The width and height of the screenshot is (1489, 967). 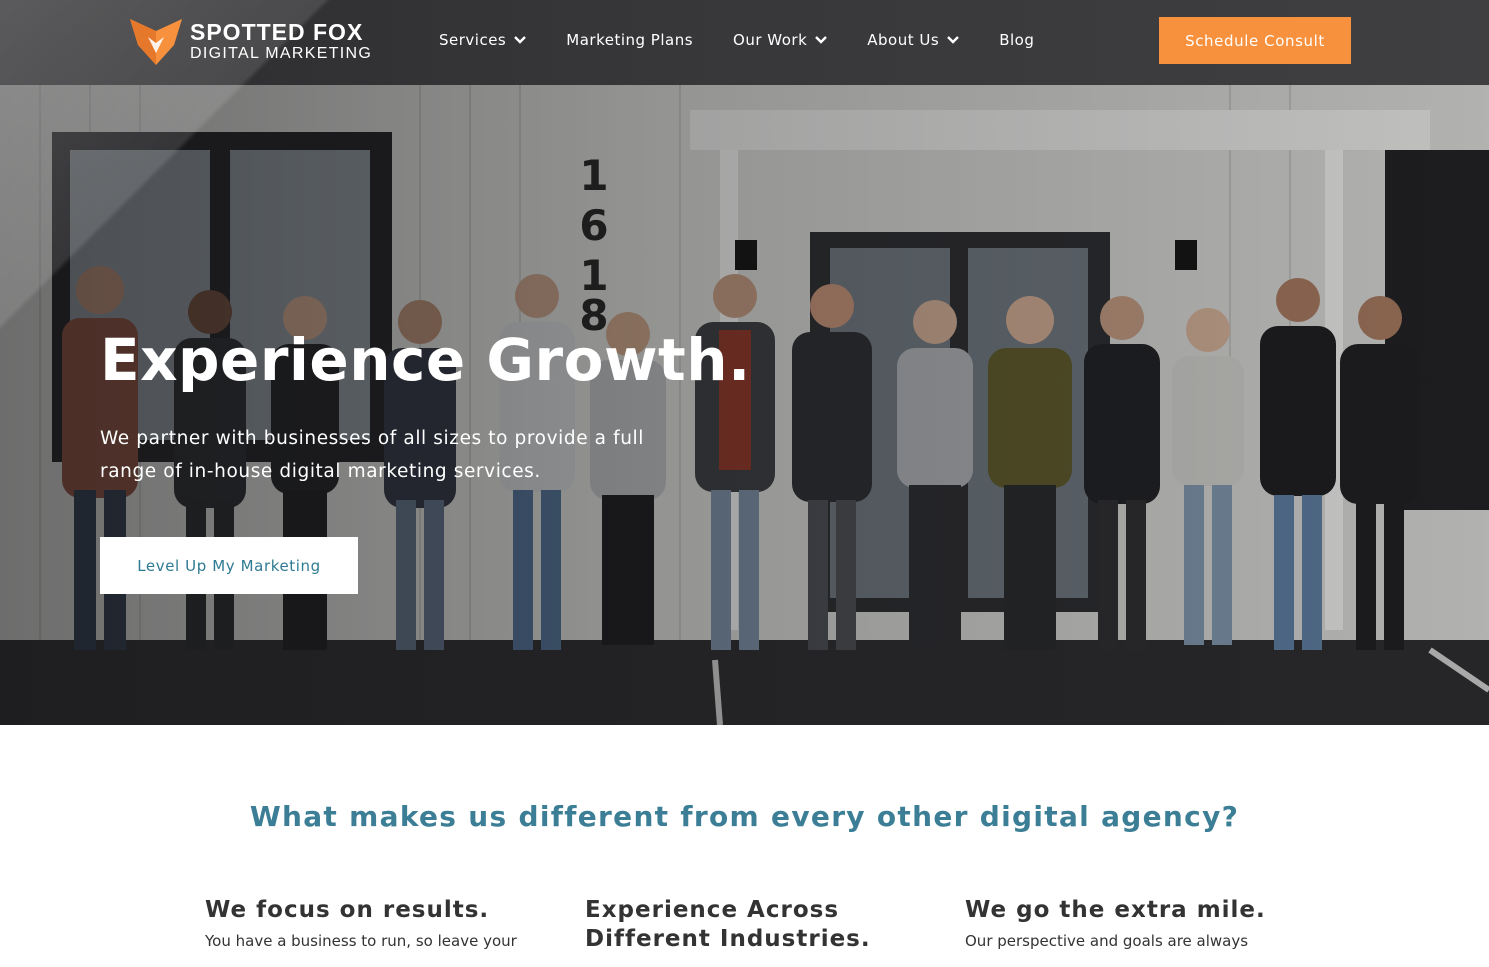 I want to click on nav-services-label: Services, so click(x=473, y=40).